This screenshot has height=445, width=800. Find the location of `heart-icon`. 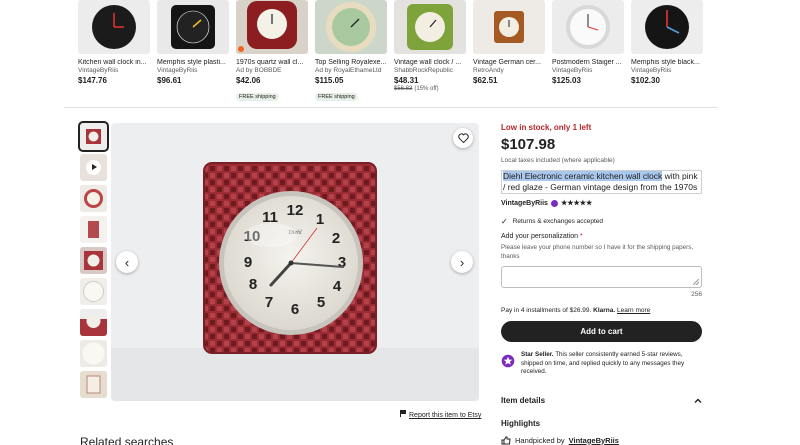

heart-icon is located at coordinates (463, 138).